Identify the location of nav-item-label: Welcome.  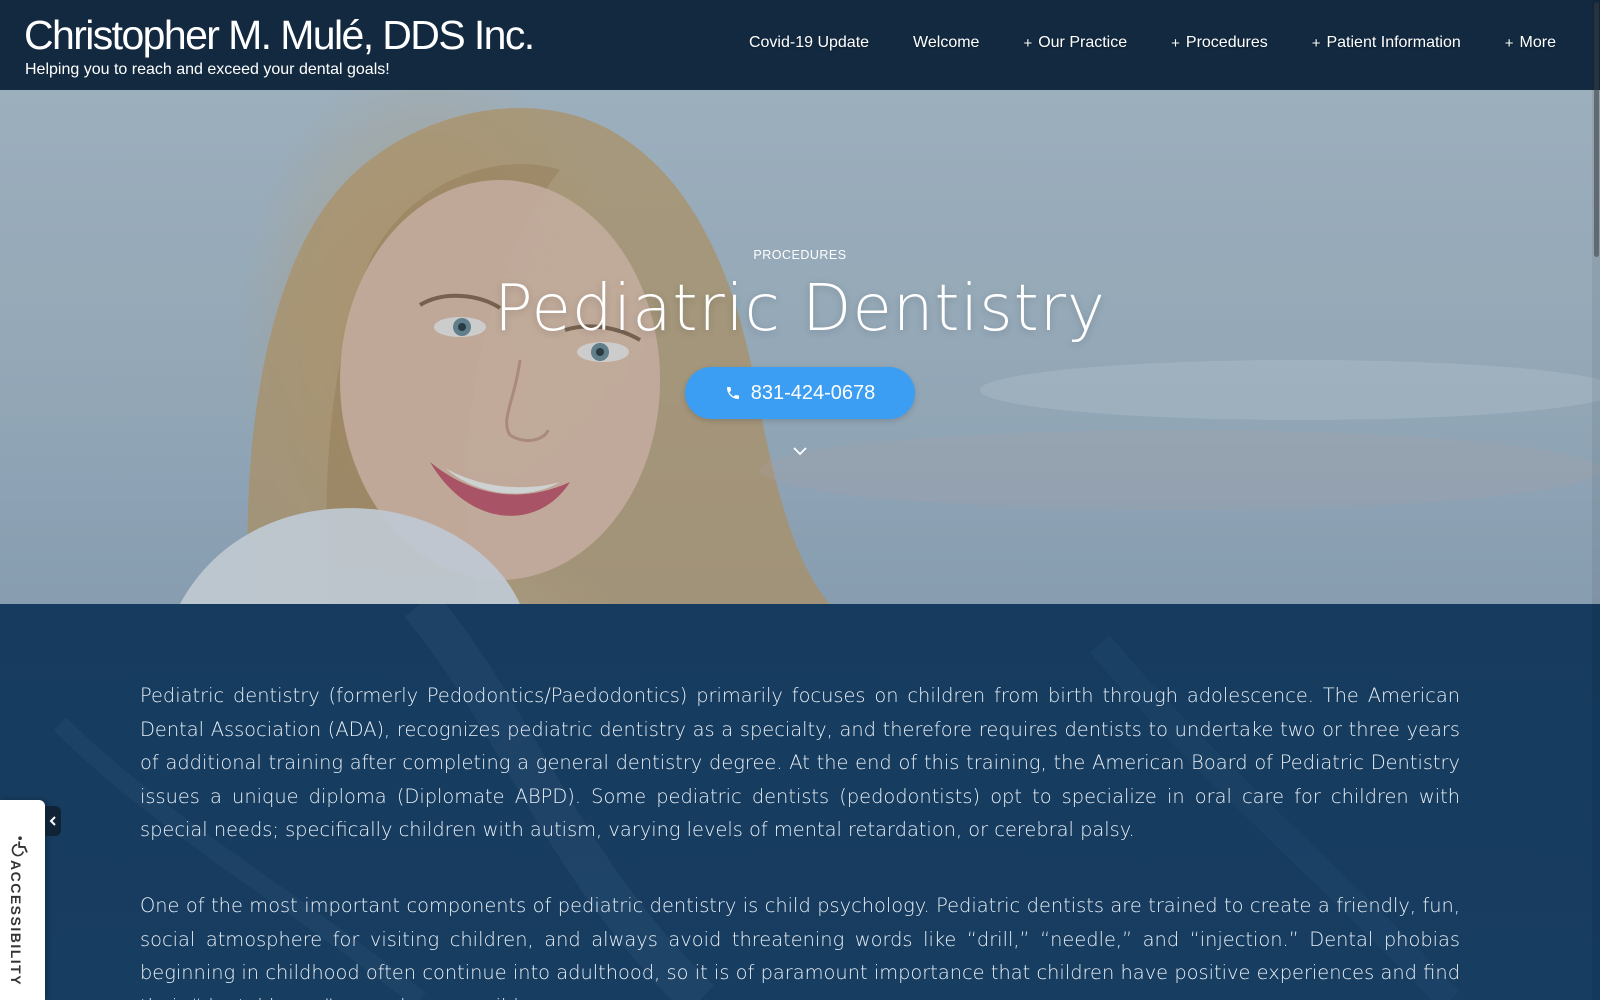
(946, 42).